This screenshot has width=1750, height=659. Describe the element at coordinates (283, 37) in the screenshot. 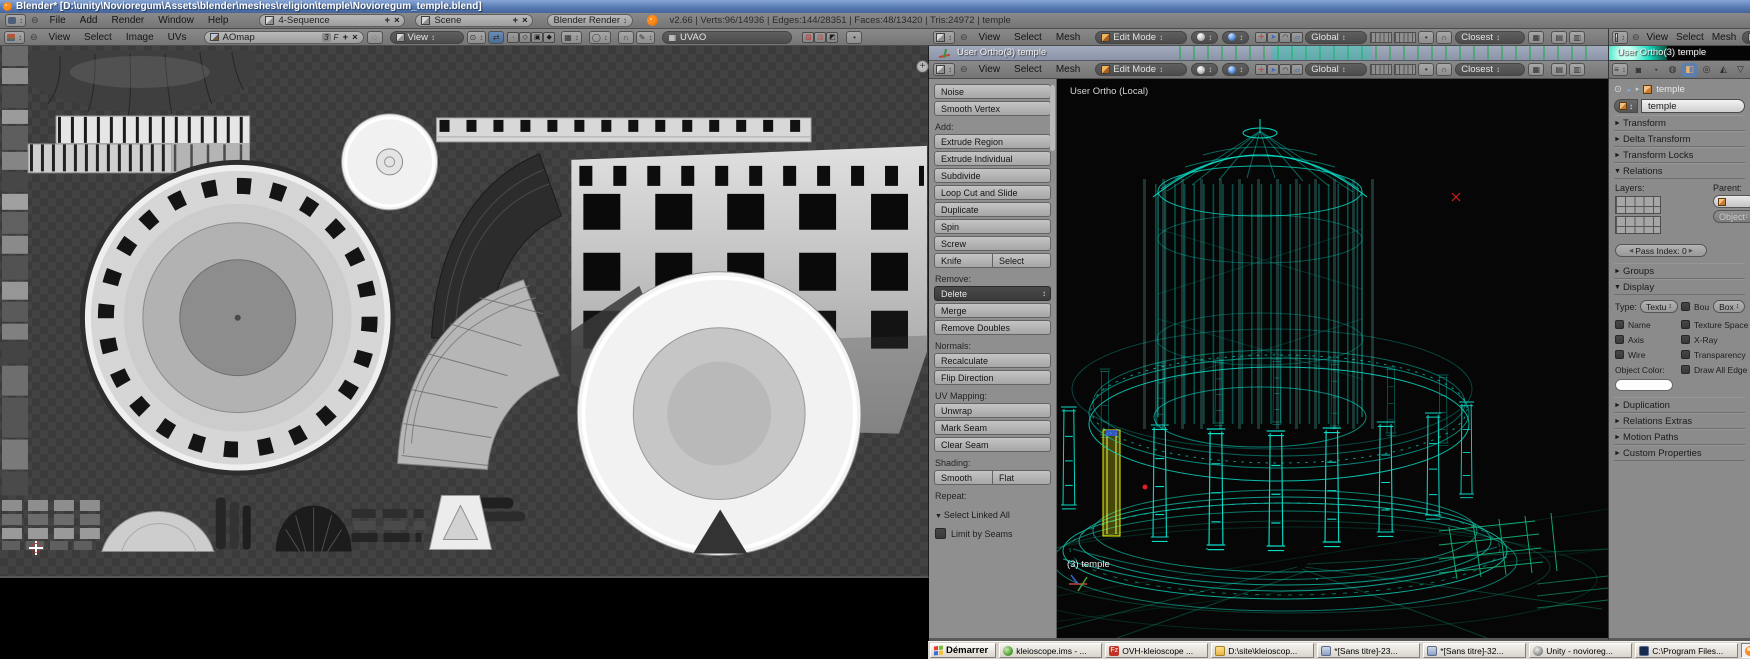

I see `image-datablock-selector: AOmap 3 F` at that location.